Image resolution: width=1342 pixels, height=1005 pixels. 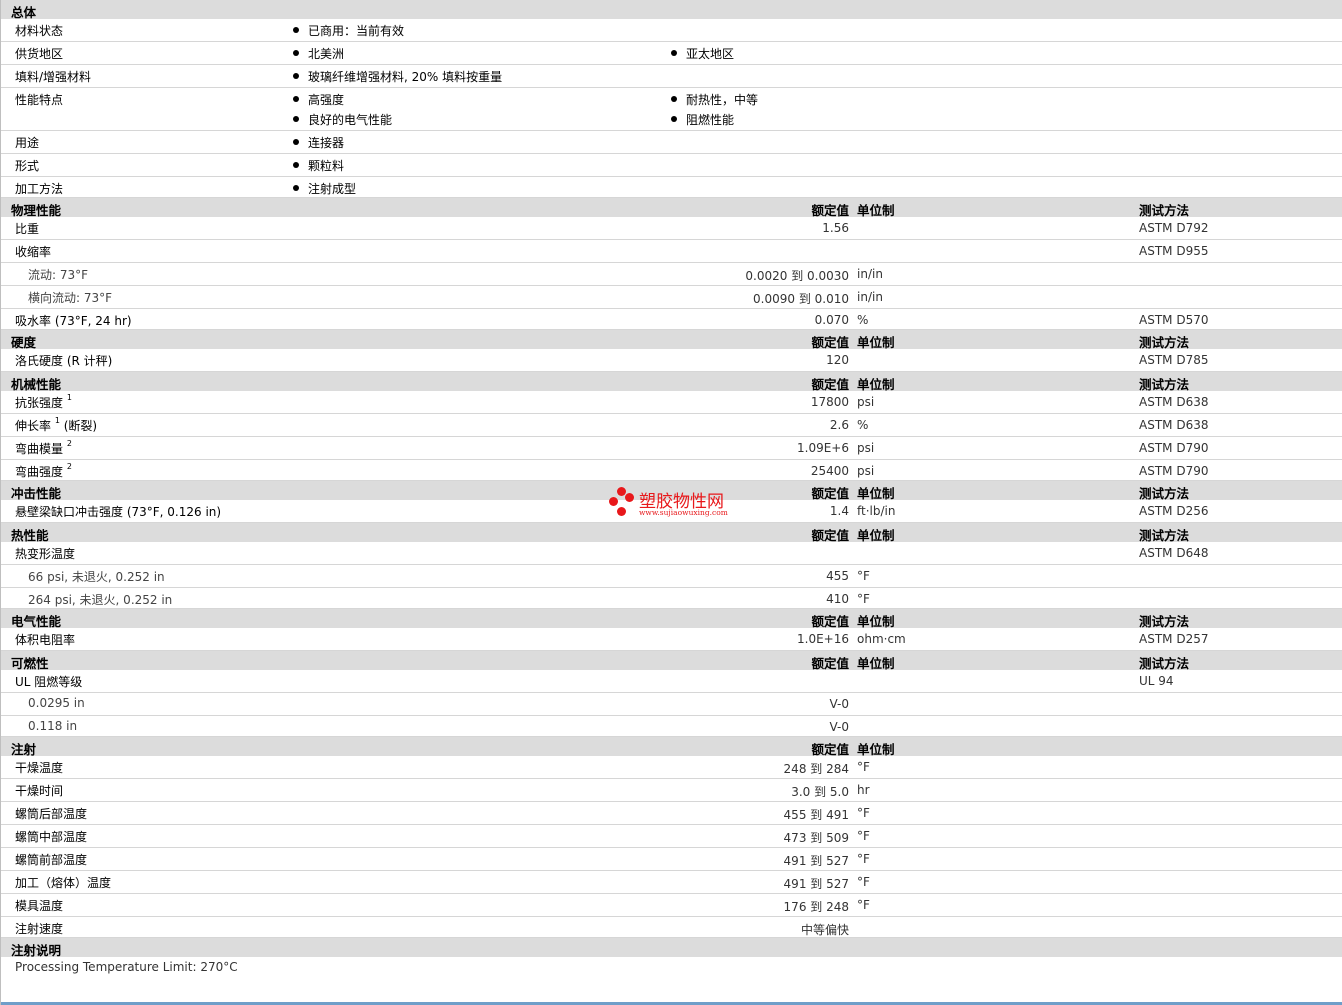 What do you see at coordinates (671, 905) in the screenshot?
I see `property-row: 模具温度 176 到 248 °F` at bounding box center [671, 905].